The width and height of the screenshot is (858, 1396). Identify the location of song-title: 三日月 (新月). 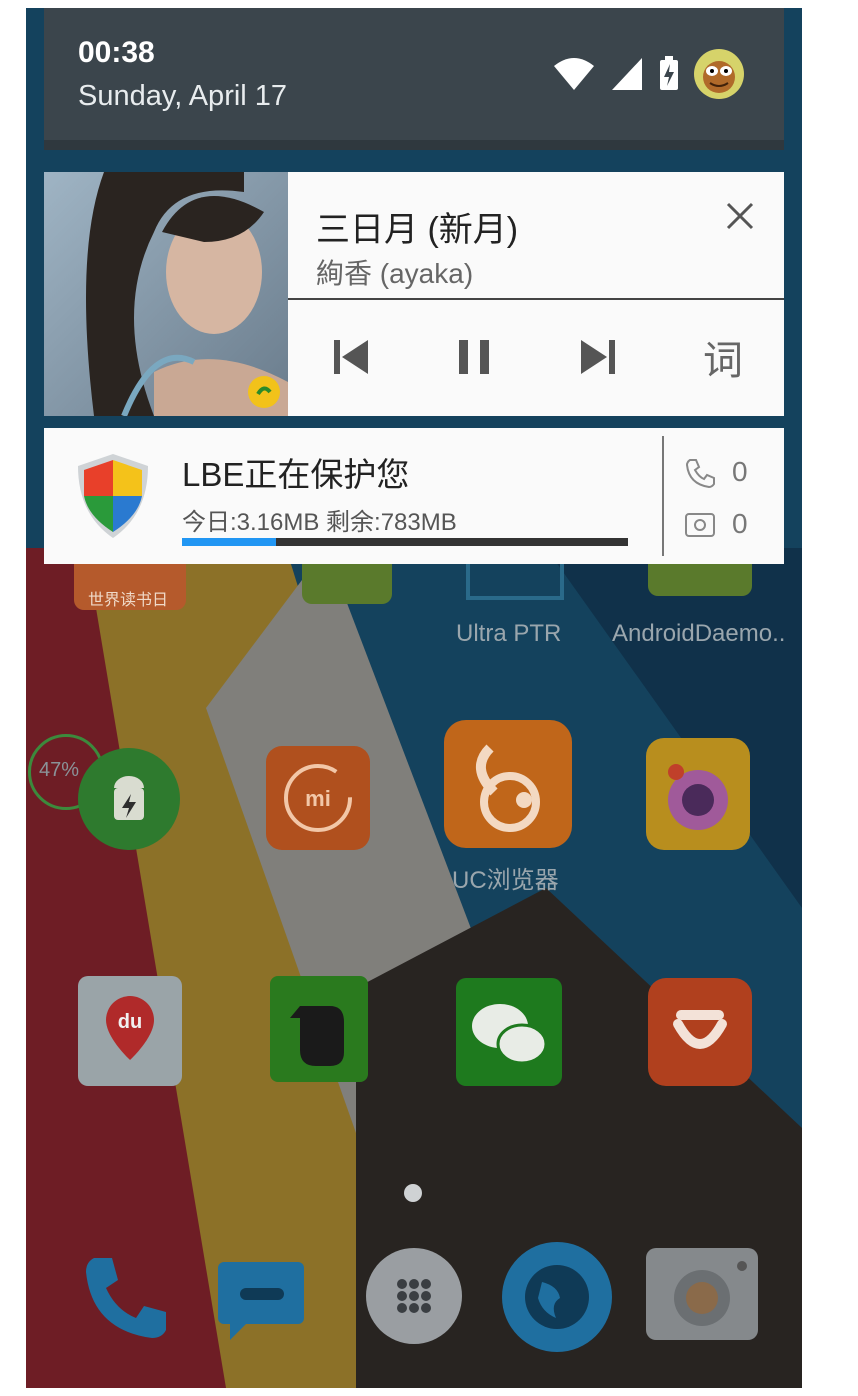
(417, 230).